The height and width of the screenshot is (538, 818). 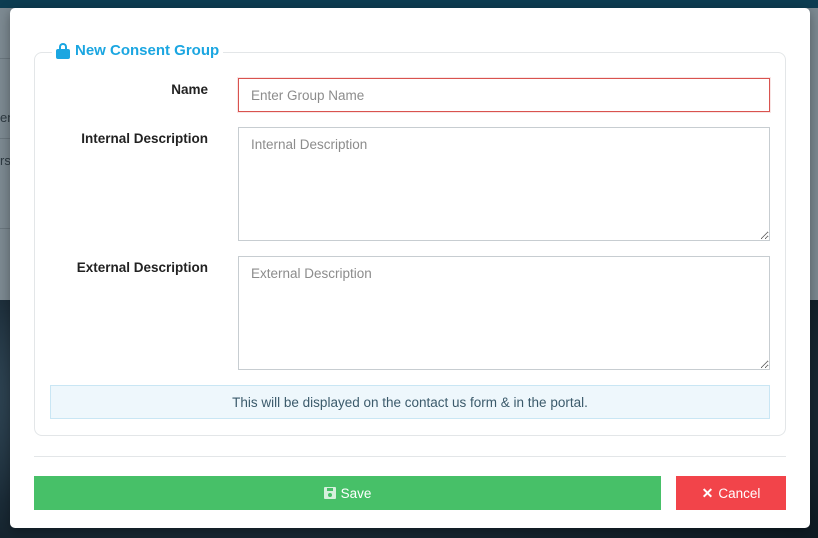 What do you see at coordinates (356, 493) in the screenshot?
I see `save-button-label: Save` at bounding box center [356, 493].